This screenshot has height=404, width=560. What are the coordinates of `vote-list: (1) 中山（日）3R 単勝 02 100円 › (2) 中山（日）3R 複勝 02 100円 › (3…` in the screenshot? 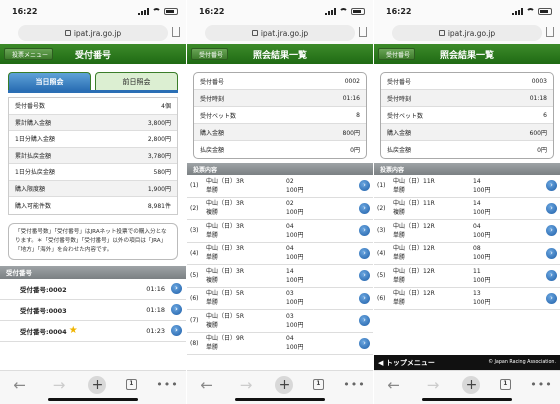 It's located at (280, 265).